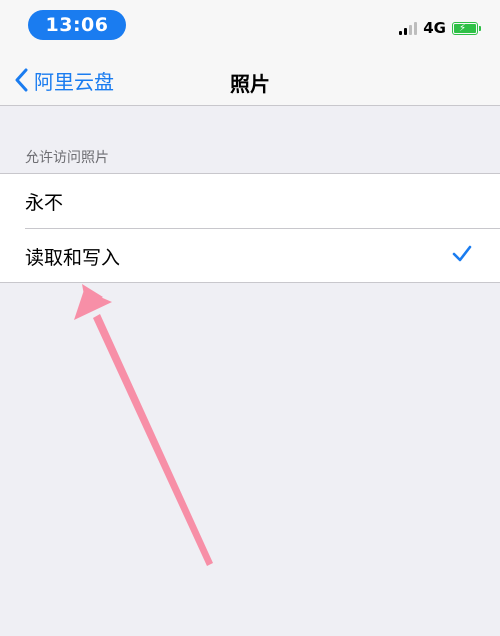 The height and width of the screenshot is (636, 500). Describe the element at coordinates (77, 25) in the screenshot. I see `status-time: 13:06` at that location.